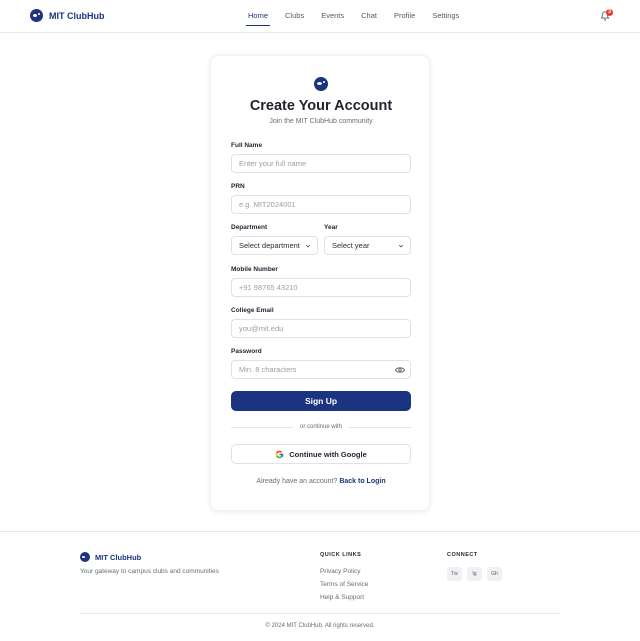 This screenshot has height=641, width=640. What do you see at coordinates (400, 370) in the screenshot?
I see `eye-icon` at bounding box center [400, 370].